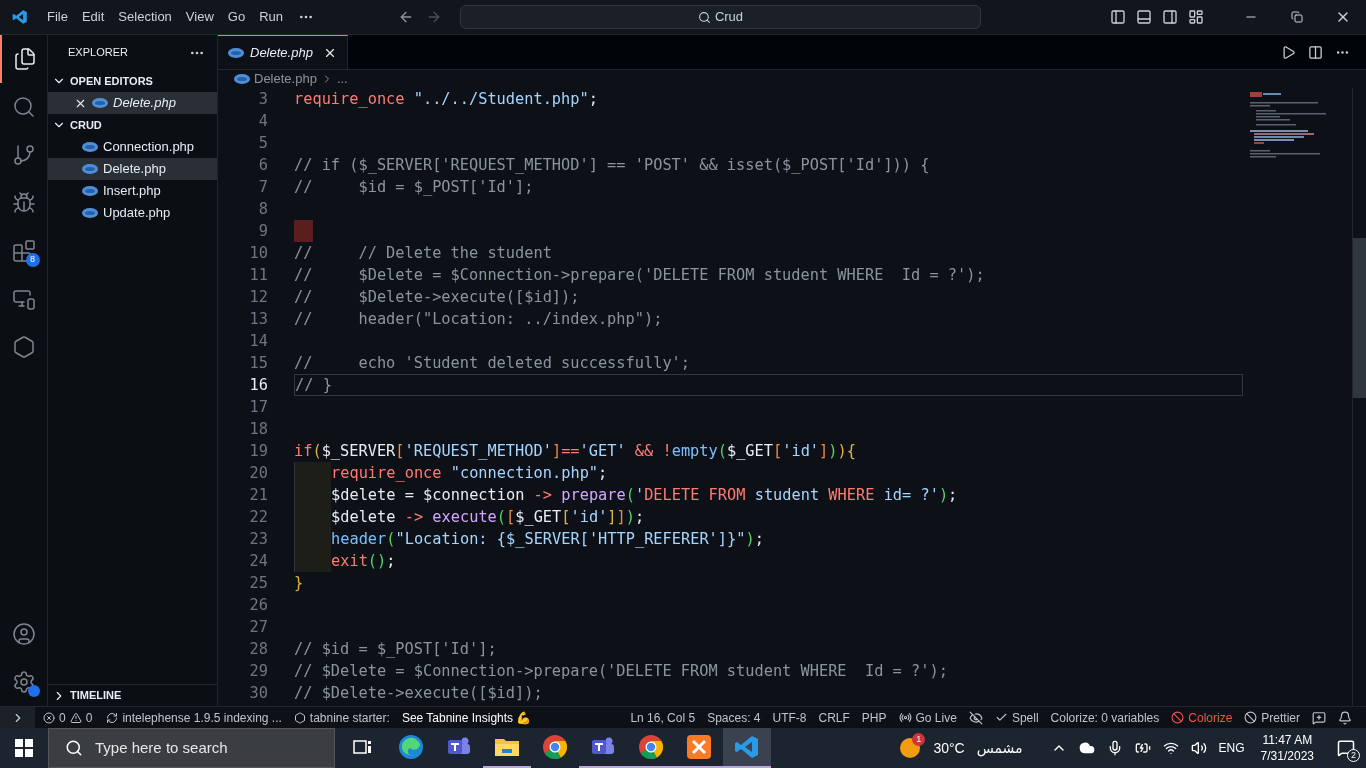  I want to click on files-icon, so click(24, 59).